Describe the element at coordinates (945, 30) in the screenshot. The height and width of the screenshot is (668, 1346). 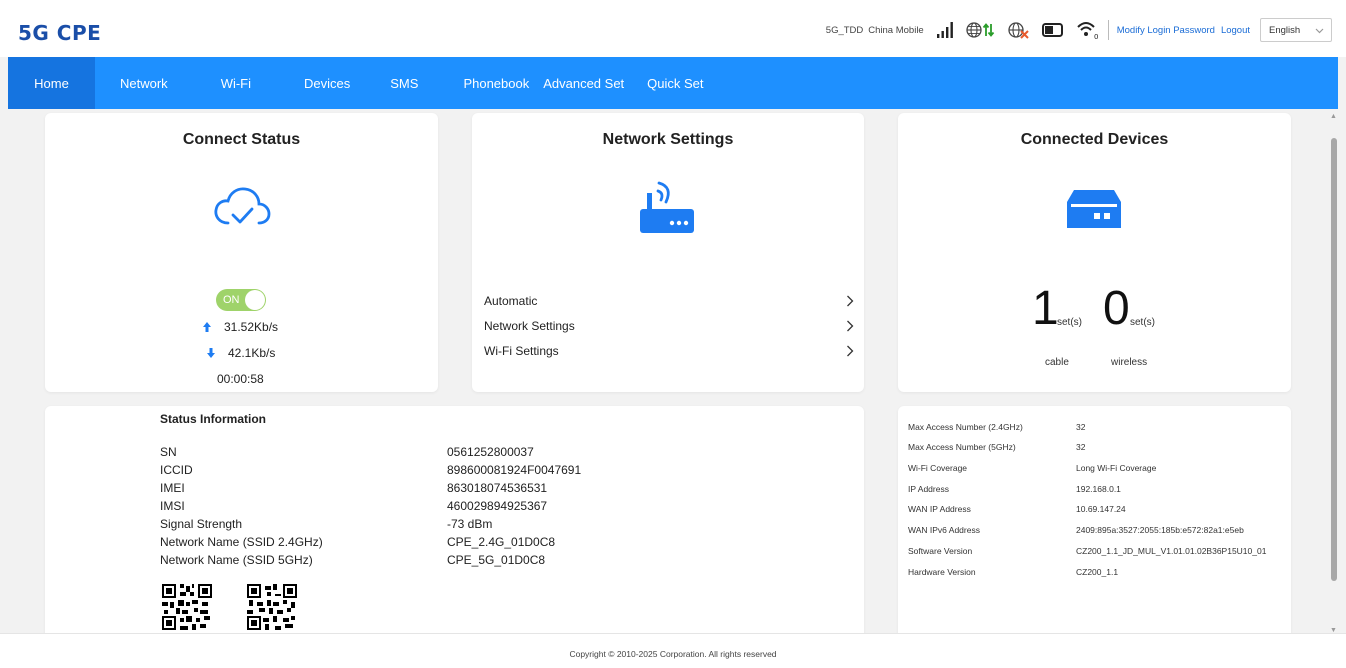
I see `signal-bars-icon` at that location.